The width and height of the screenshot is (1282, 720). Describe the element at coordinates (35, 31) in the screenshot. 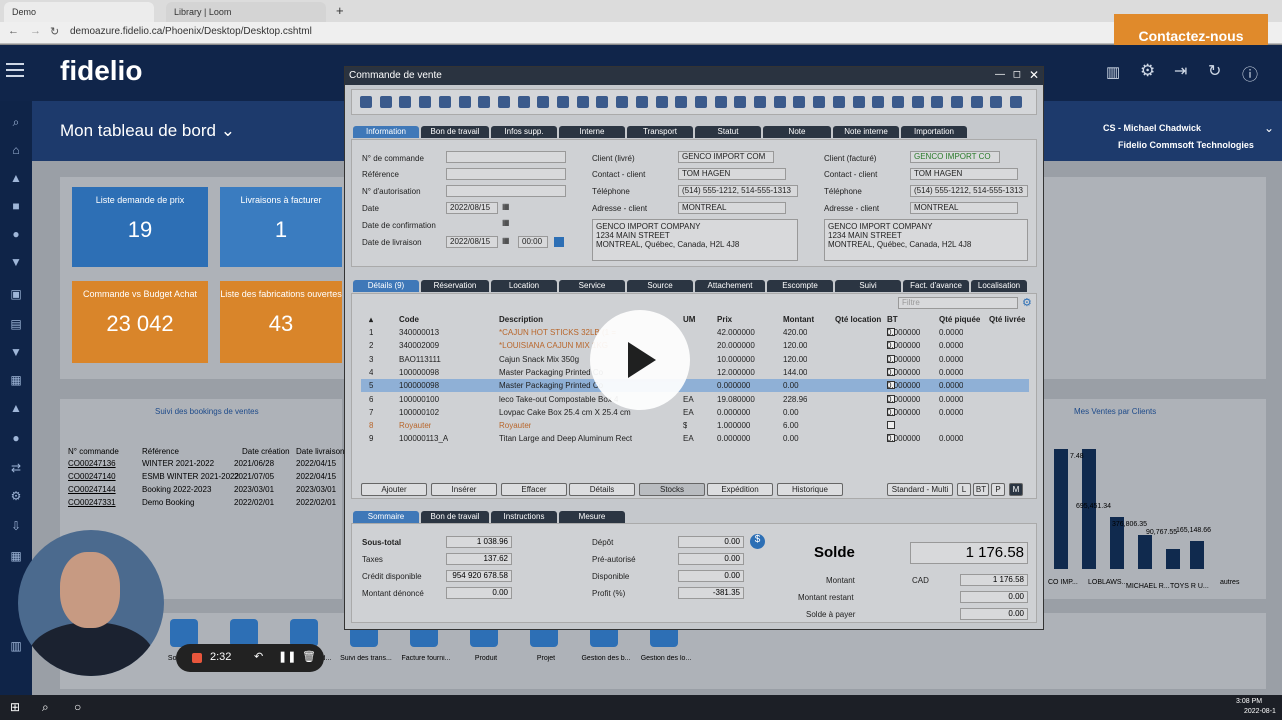

I see `forward-icon: →` at that location.